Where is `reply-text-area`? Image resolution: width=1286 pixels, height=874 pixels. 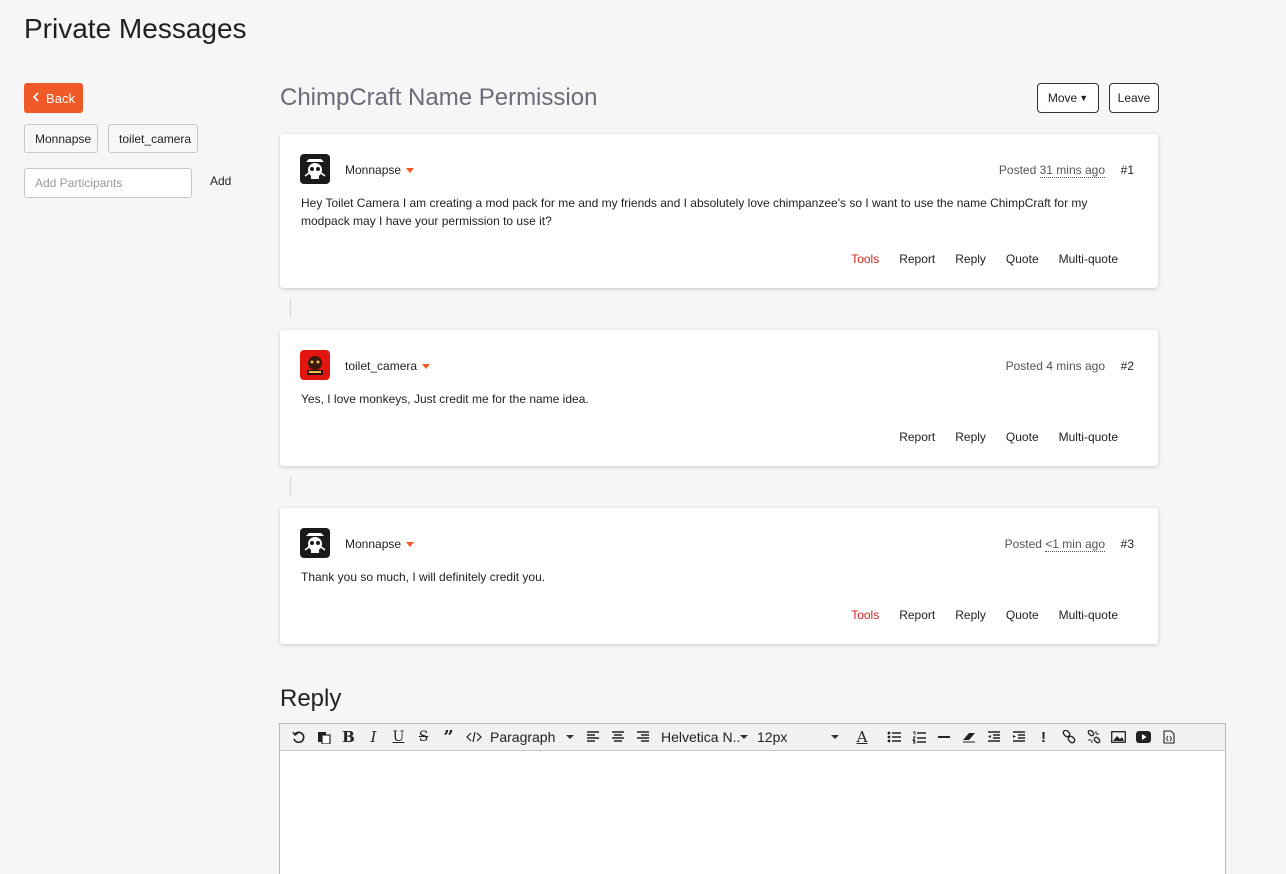 reply-text-area is located at coordinates (752, 812).